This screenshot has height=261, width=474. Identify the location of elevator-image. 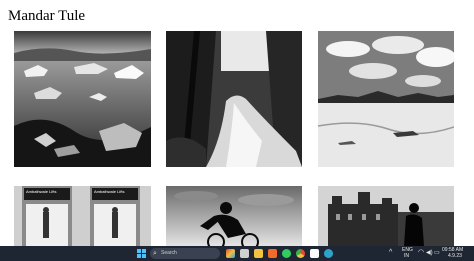
(82, 216).